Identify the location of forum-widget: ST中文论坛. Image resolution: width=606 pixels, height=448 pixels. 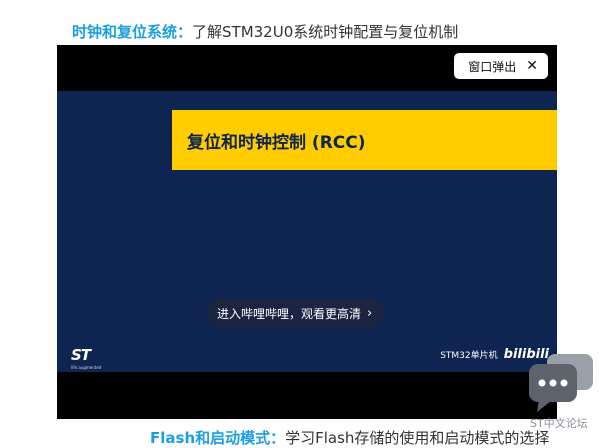
(563, 390).